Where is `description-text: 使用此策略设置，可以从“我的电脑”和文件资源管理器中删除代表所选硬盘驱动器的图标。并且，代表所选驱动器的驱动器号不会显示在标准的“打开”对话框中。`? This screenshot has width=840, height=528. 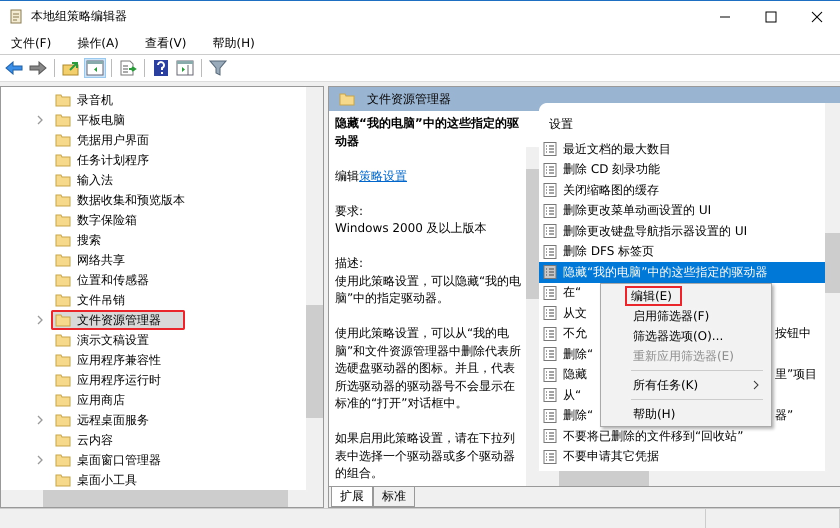 description-text: 使用此策略设置，可以从“我的电脑”和文件资源管理器中删除代表所选硬盘驱动器的图标。并且，代表所选驱动器的驱动器号不会显示在标准的“打开”对话框中。 is located at coordinates (428, 368).